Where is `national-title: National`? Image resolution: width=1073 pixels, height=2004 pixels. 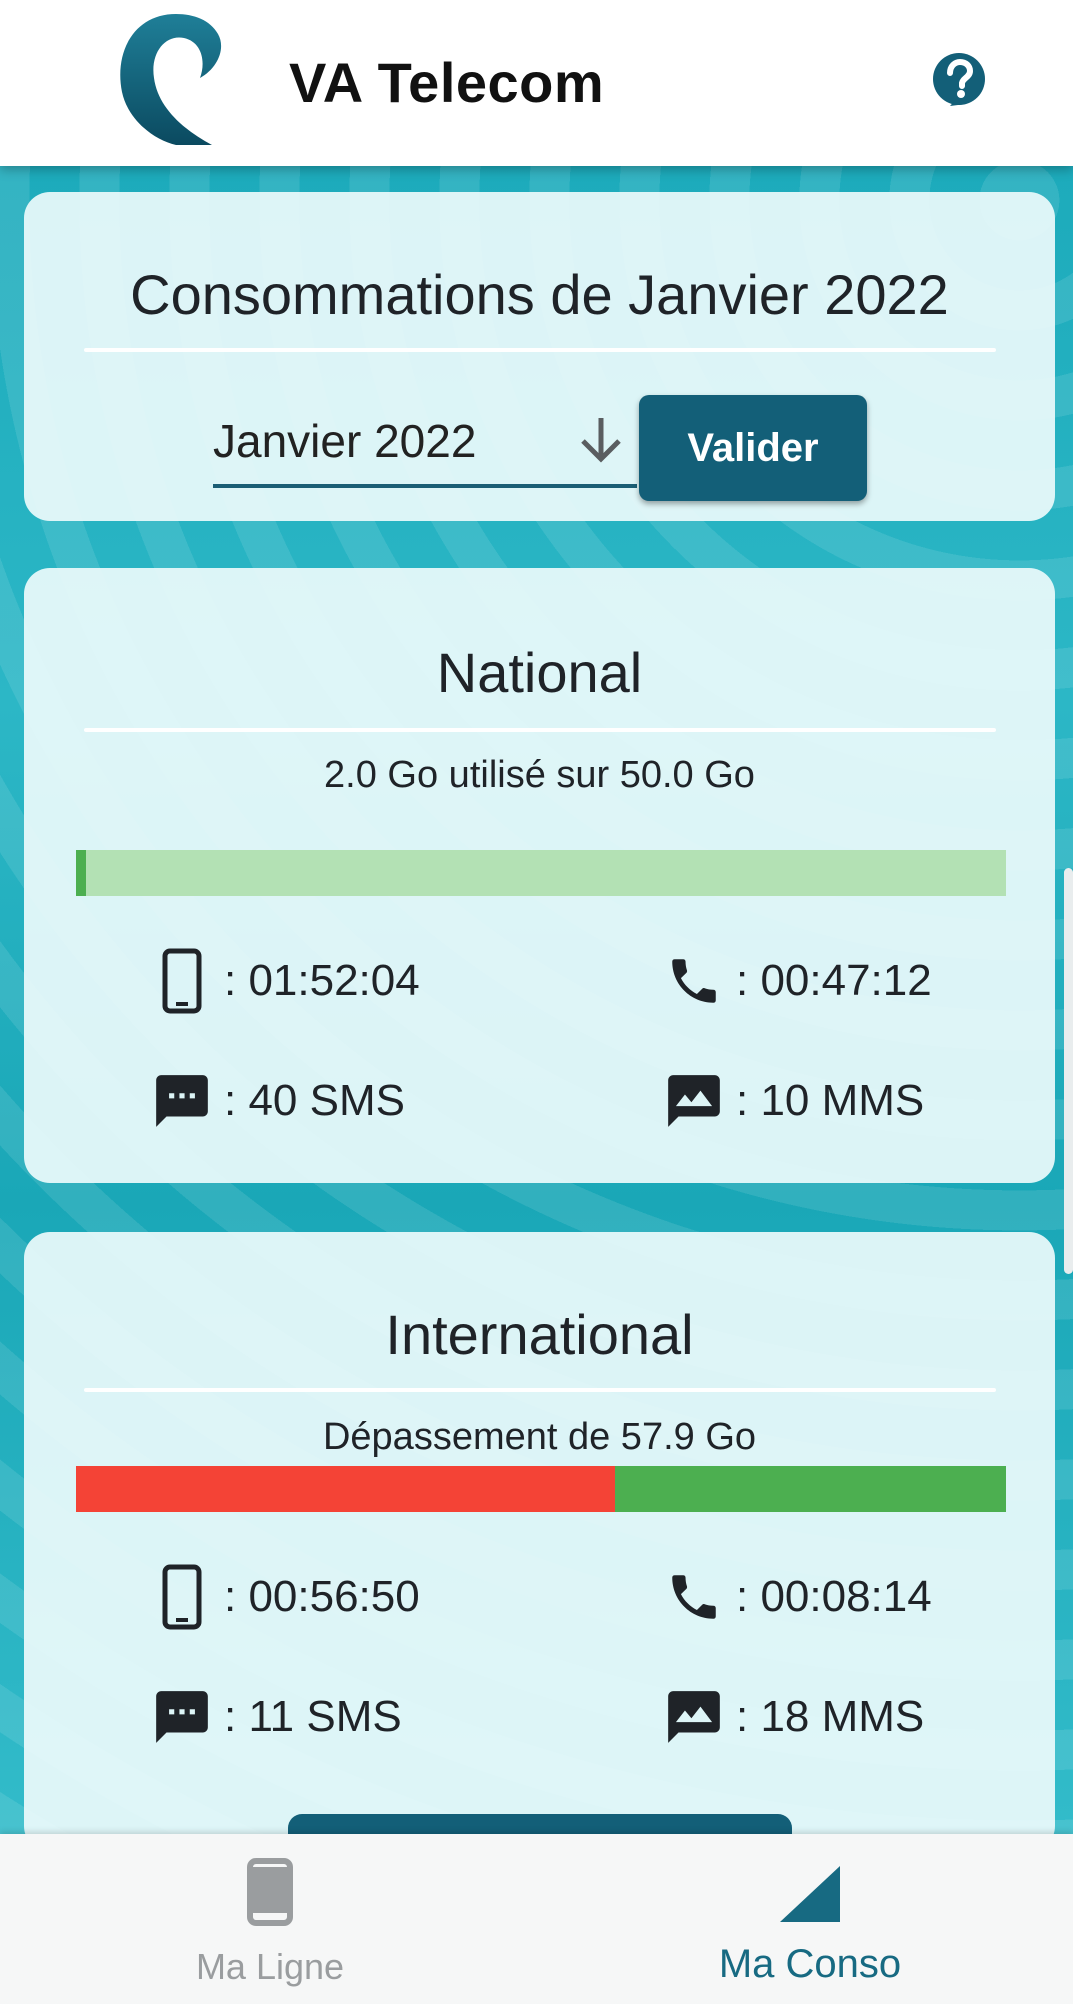
national-title: National is located at coordinates (539, 672).